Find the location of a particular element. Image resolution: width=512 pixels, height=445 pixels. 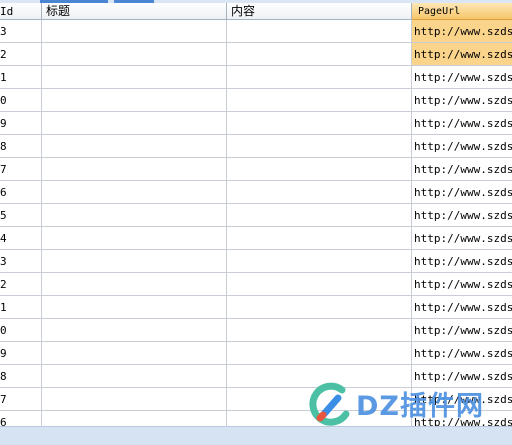

table-row: 5 http://www.szdsto is located at coordinates (256, 215).